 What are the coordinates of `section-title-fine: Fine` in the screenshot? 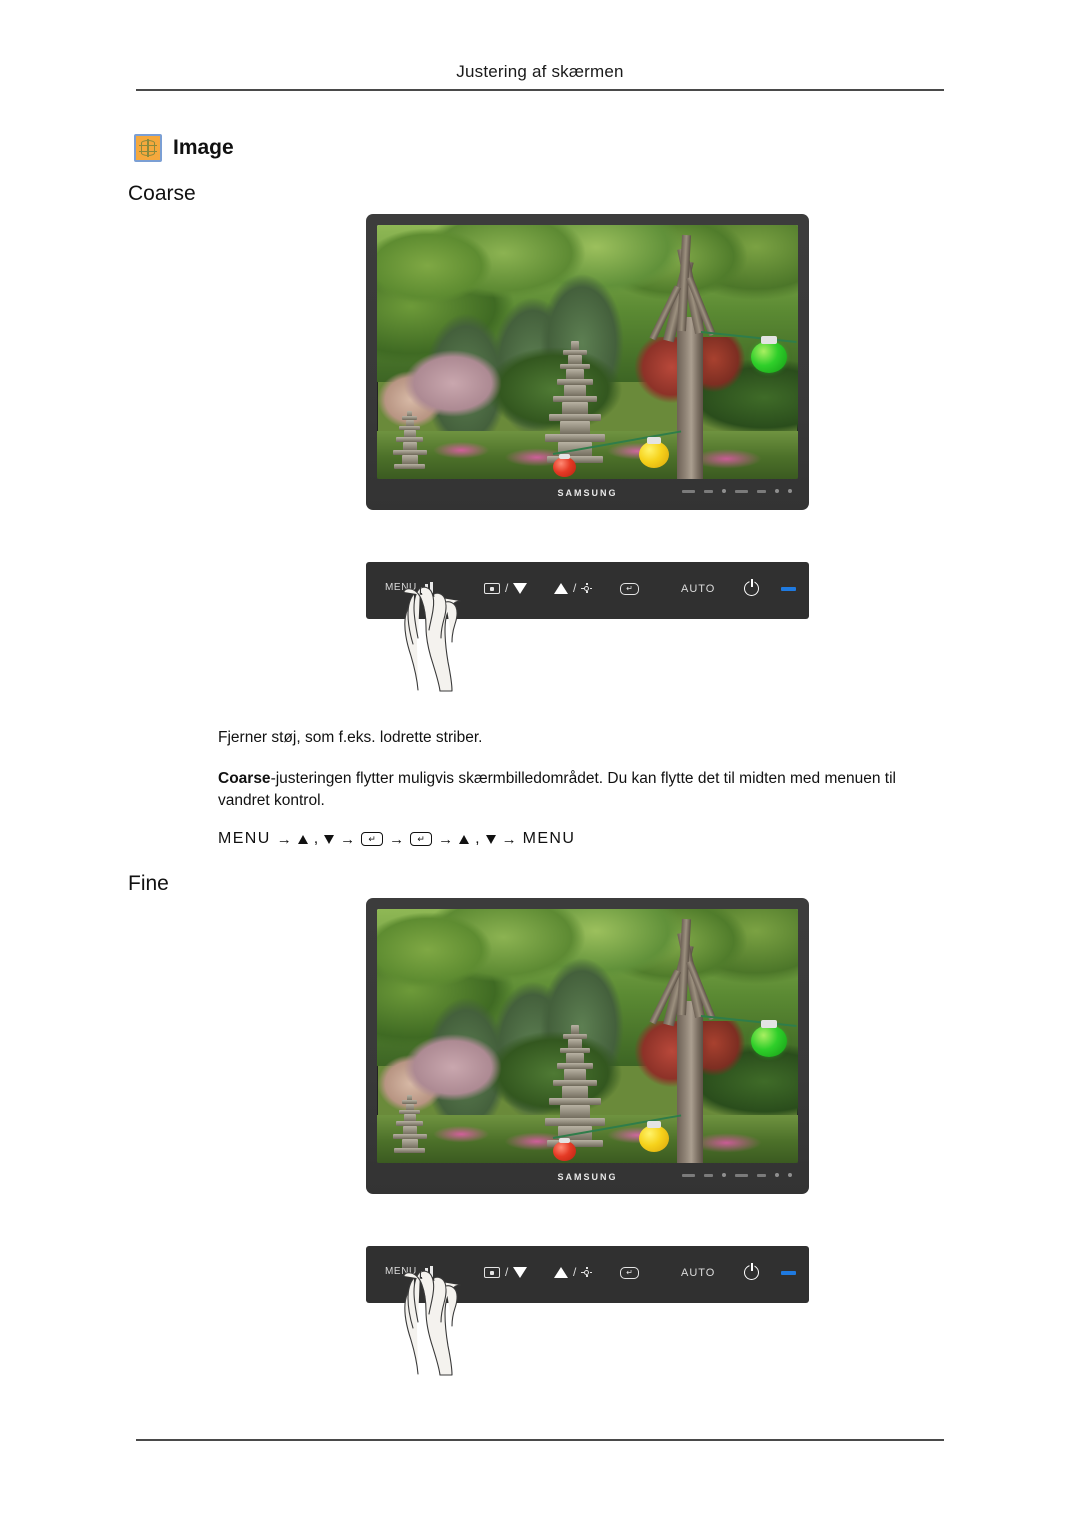 It's located at (148, 883).